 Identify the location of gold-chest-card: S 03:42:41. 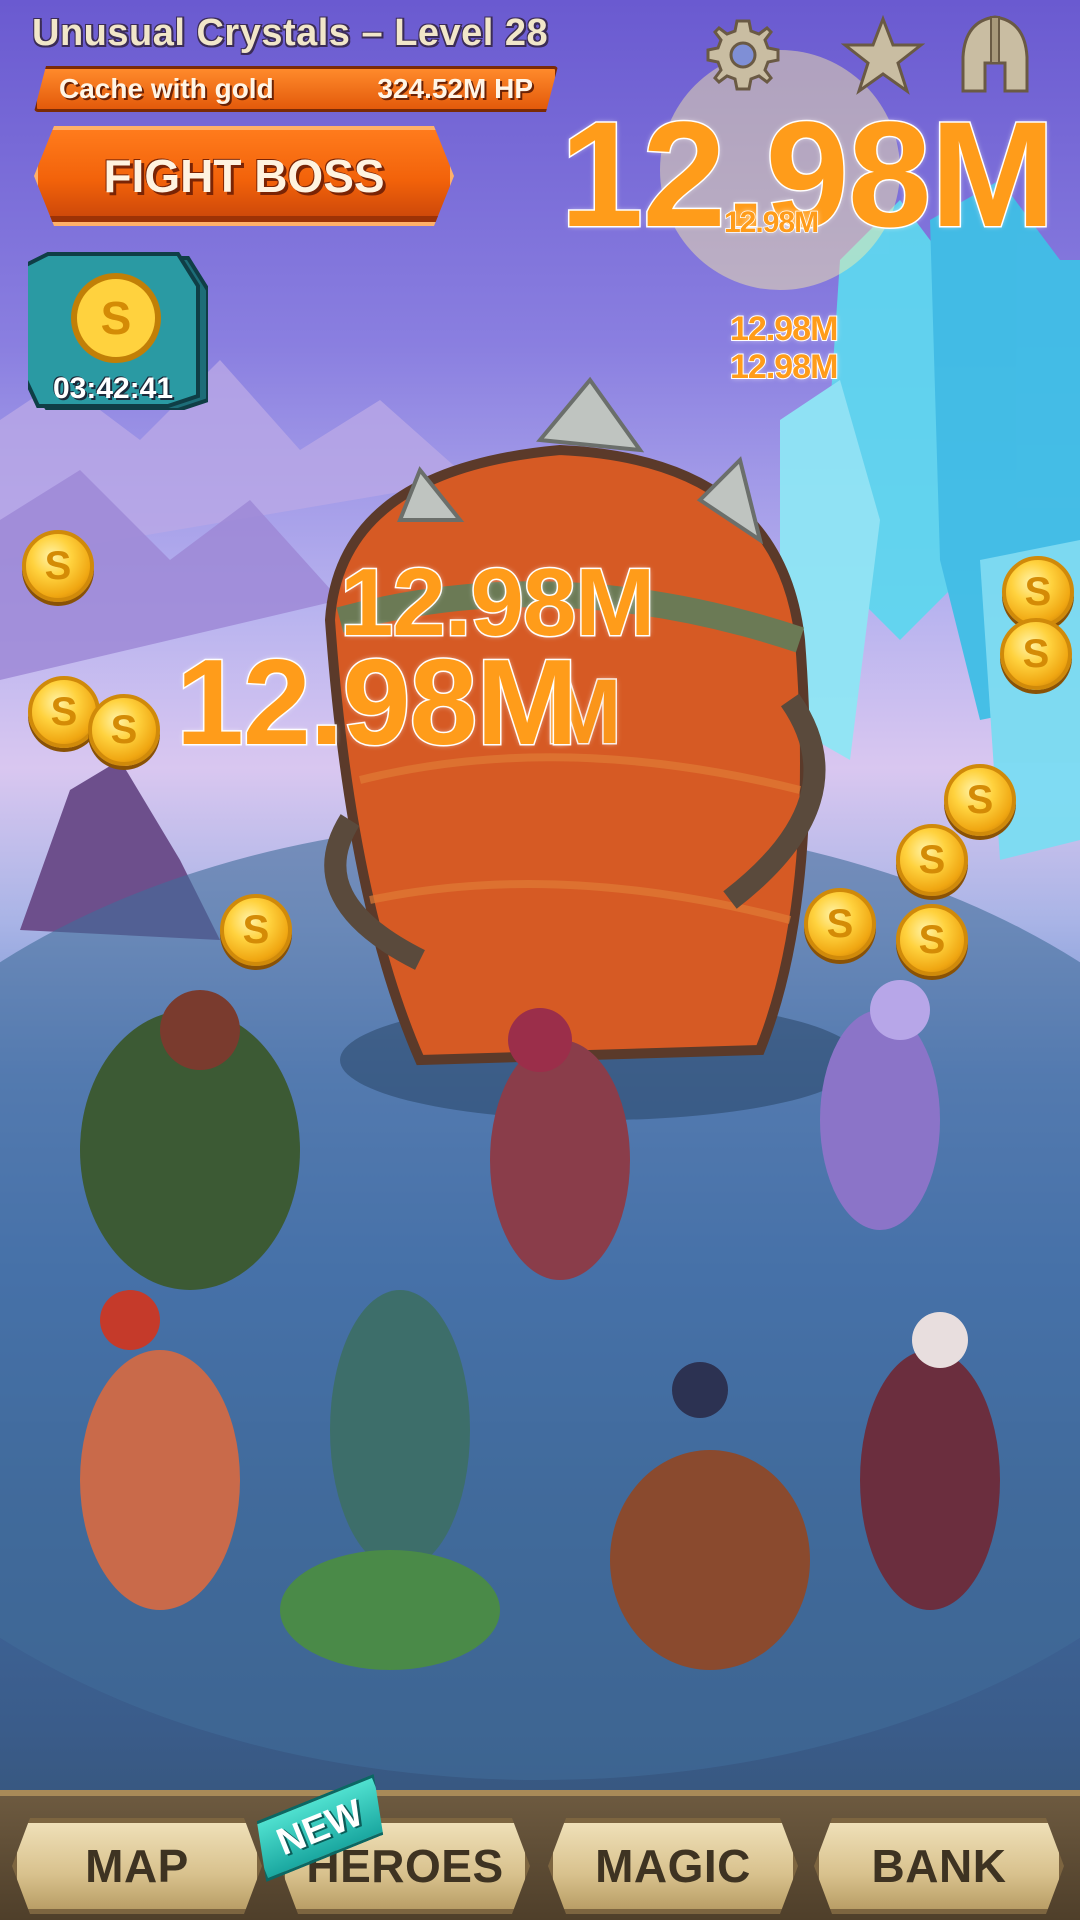
(116, 331).